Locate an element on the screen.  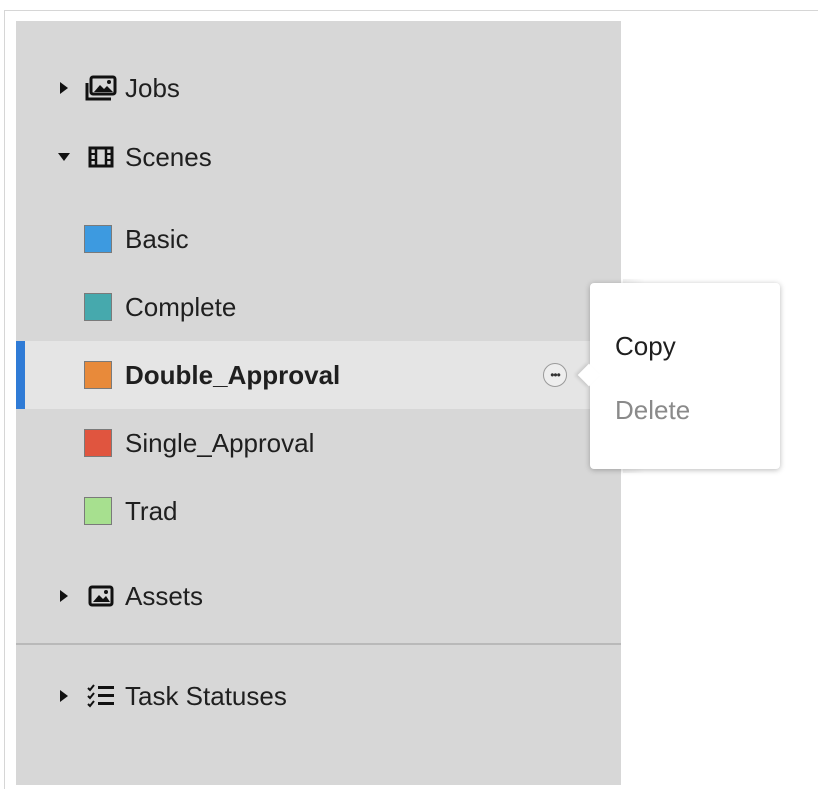
scene-item-label: Single_Approval is located at coordinates (220, 443).